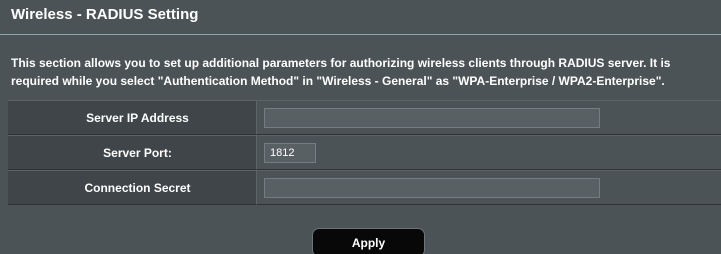 The image size is (721, 254). I want to click on server-port-input, so click(290, 152).